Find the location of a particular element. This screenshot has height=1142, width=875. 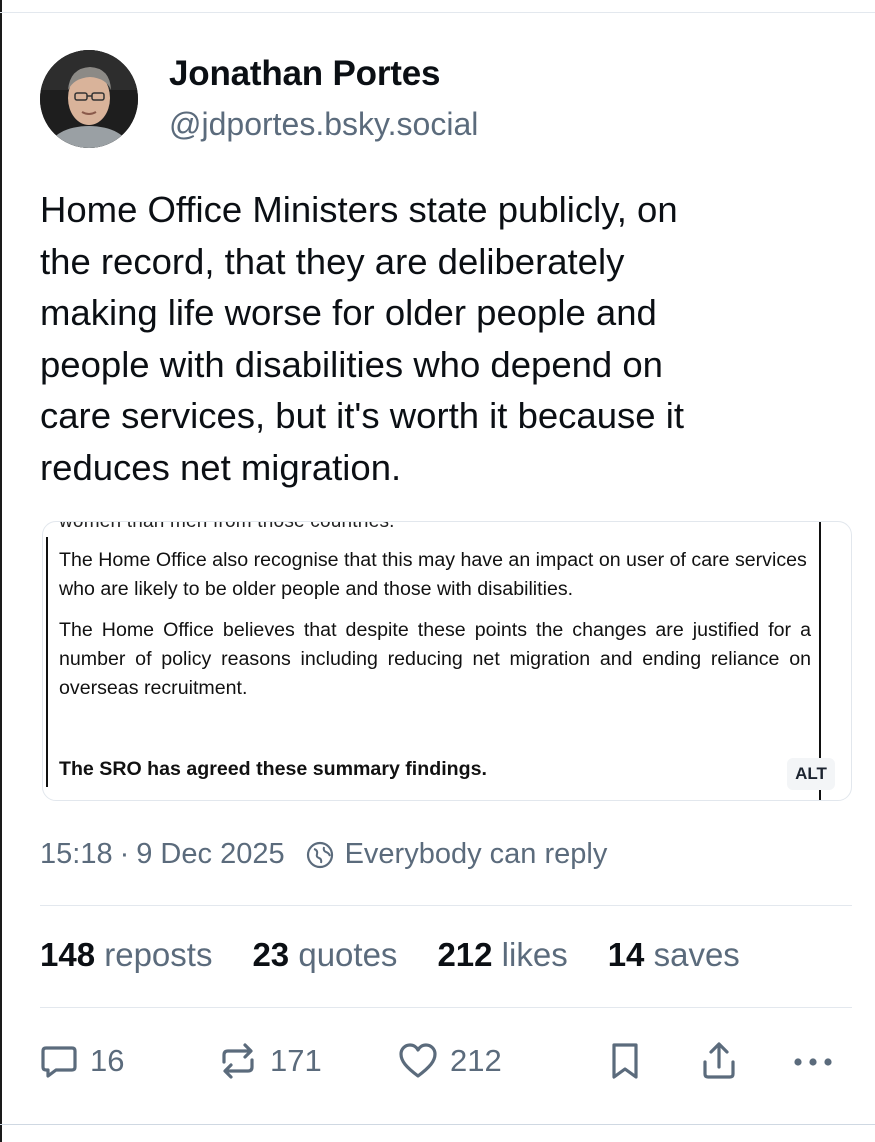

post-time: 15:18 is located at coordinates (76, 854).